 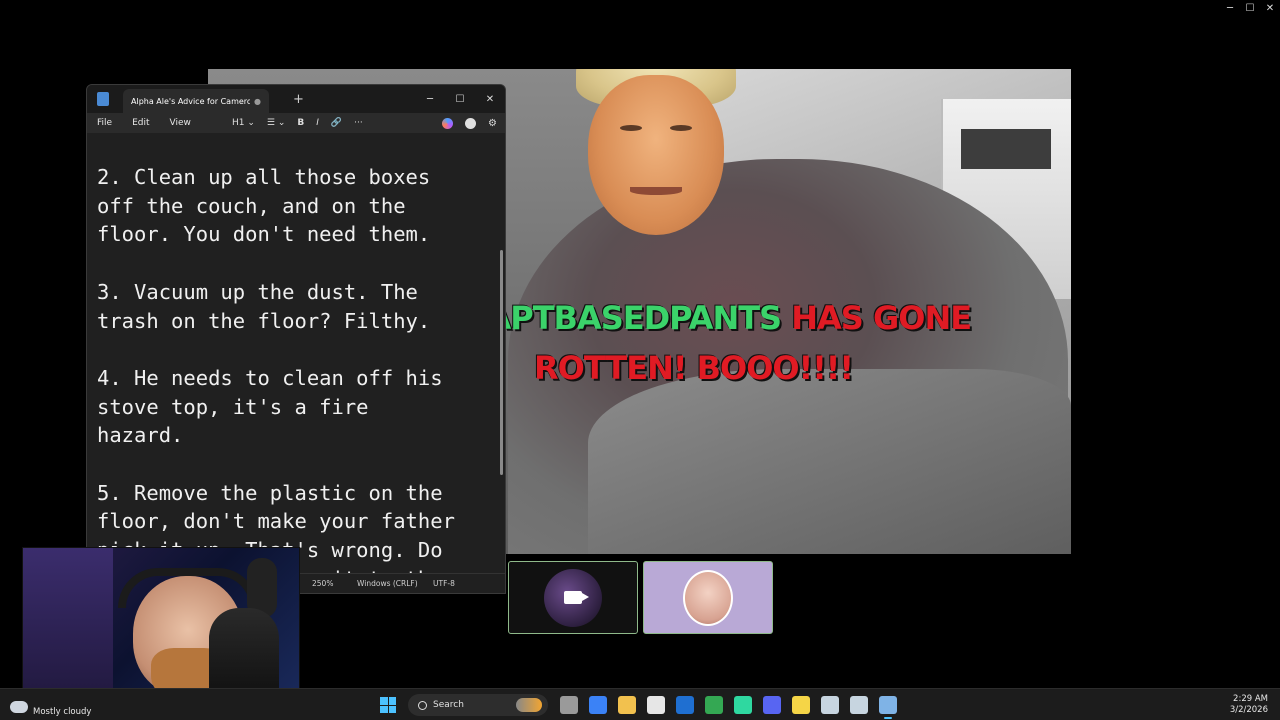 What do you see at coordinates (829, 705) in the screenshot?
I see `steam-icon` at bounding box center [829, 705].